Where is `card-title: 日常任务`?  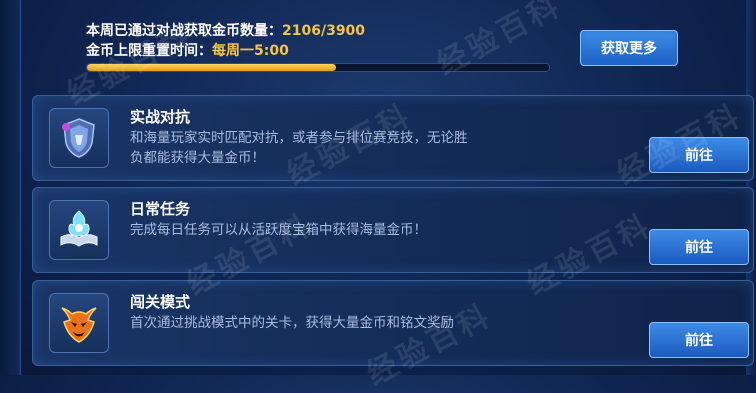
card-title: 日常任务 is located at coordinates (160, 209).